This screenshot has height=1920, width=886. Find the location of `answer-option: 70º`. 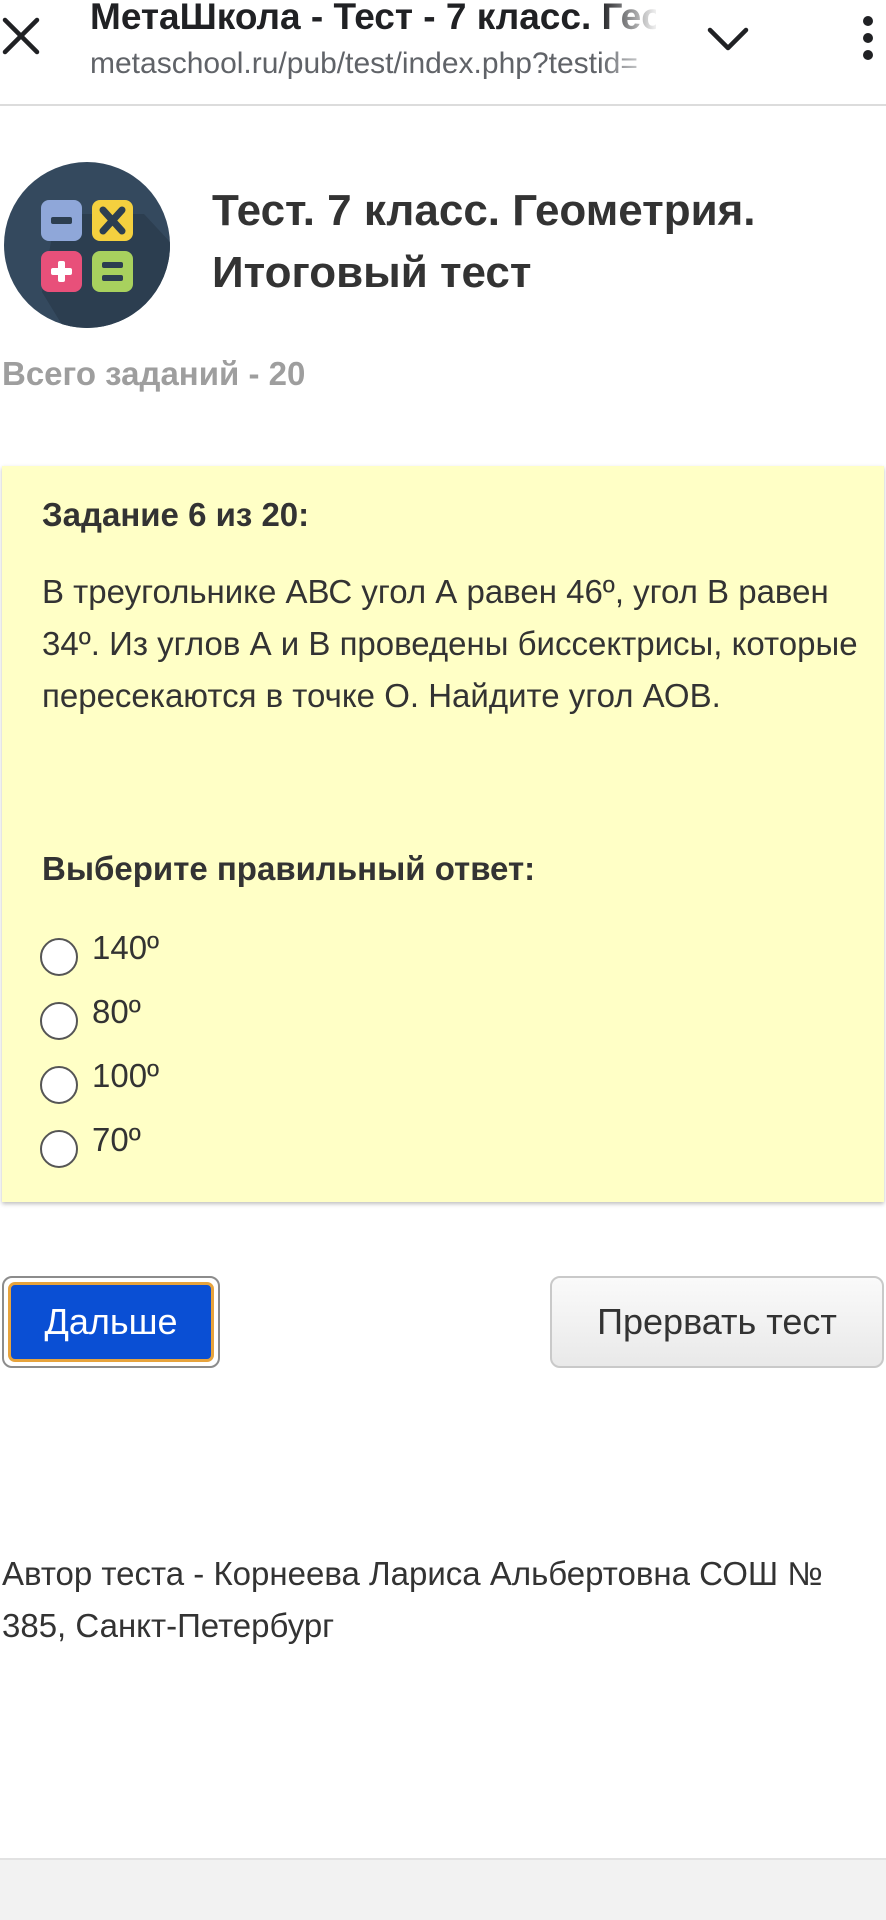

answer-option: 70º is located at coordinates (90, 1144).